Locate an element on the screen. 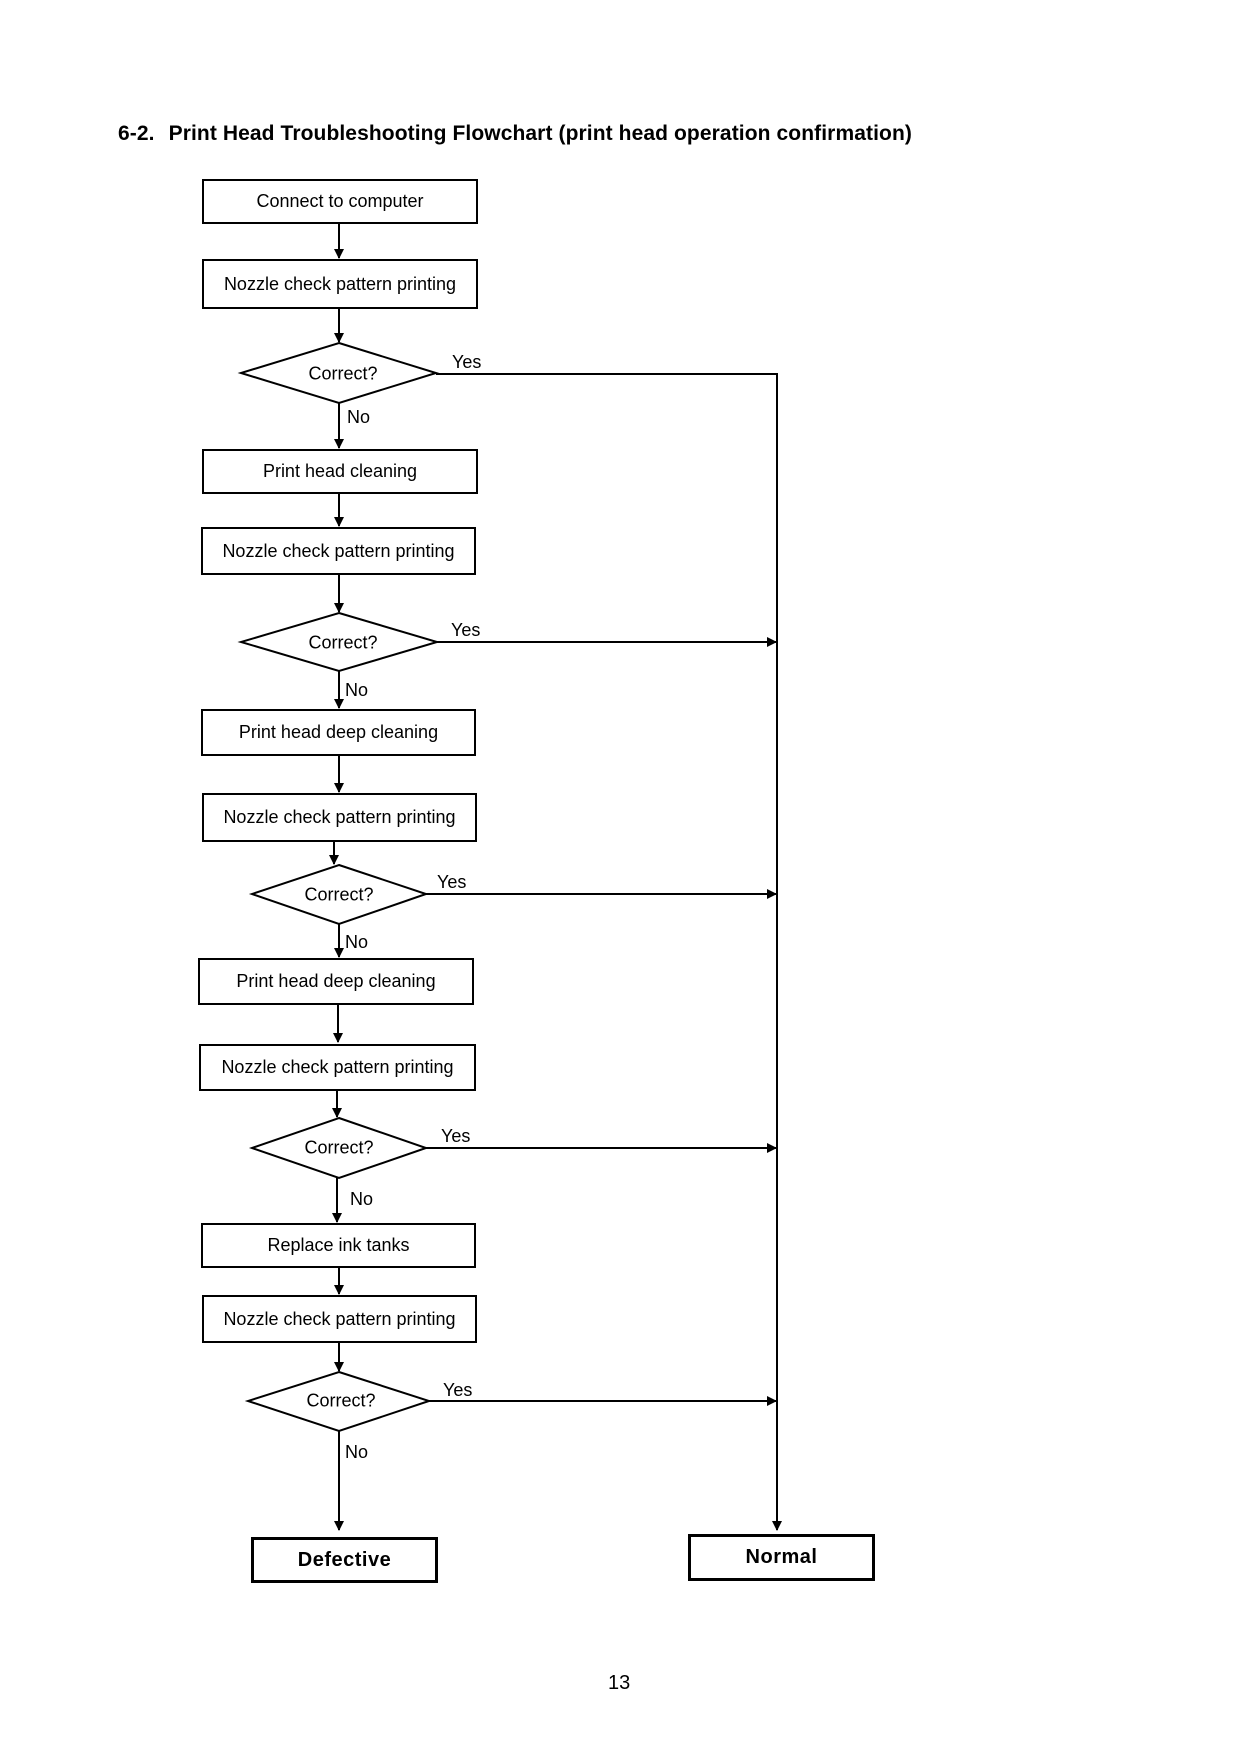  no-label-3: No is located at coordinates (357, 942).